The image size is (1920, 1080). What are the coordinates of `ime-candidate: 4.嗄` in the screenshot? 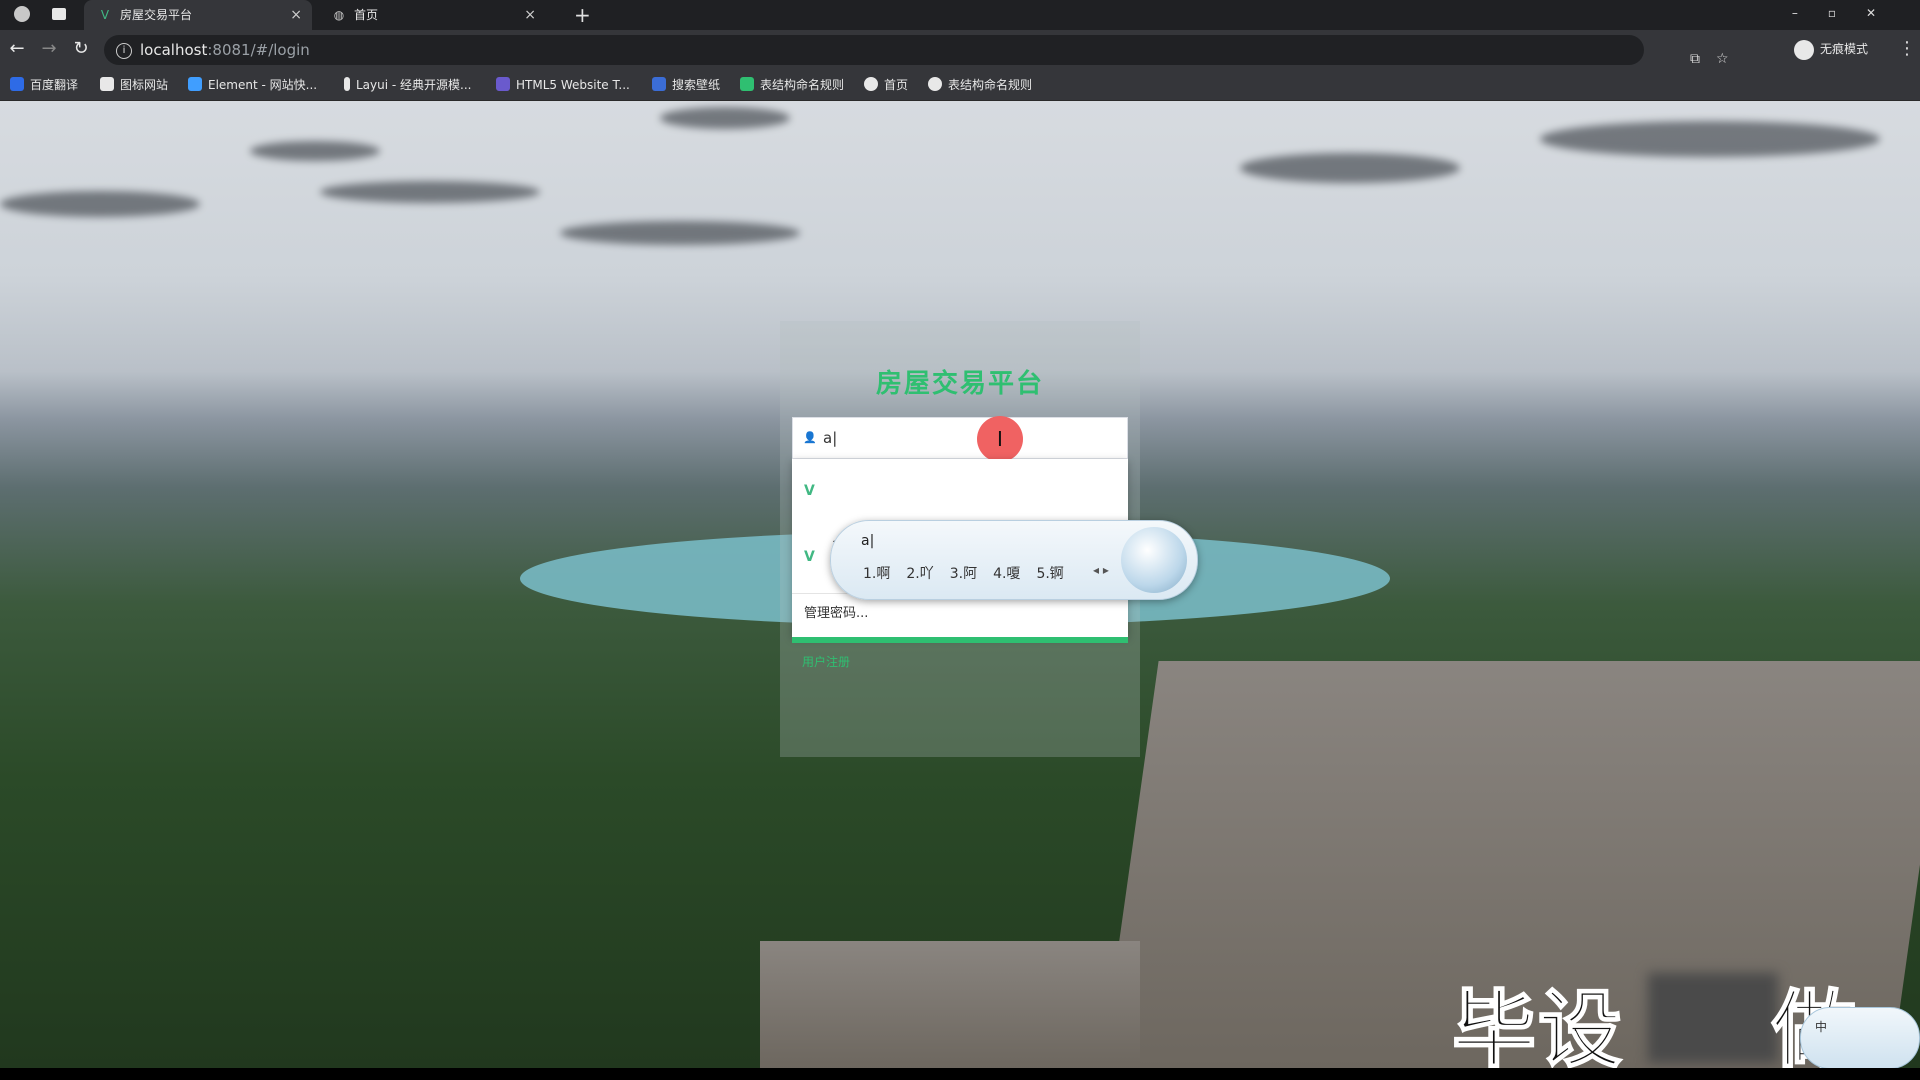 It's located at (1006, 574).